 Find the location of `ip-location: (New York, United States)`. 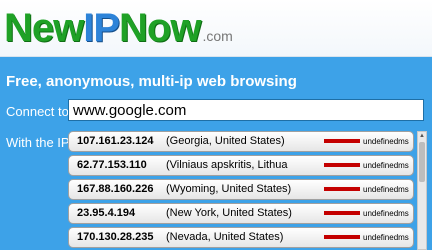

ip-location: (New York, United States) is located at coordinates (229, 213).